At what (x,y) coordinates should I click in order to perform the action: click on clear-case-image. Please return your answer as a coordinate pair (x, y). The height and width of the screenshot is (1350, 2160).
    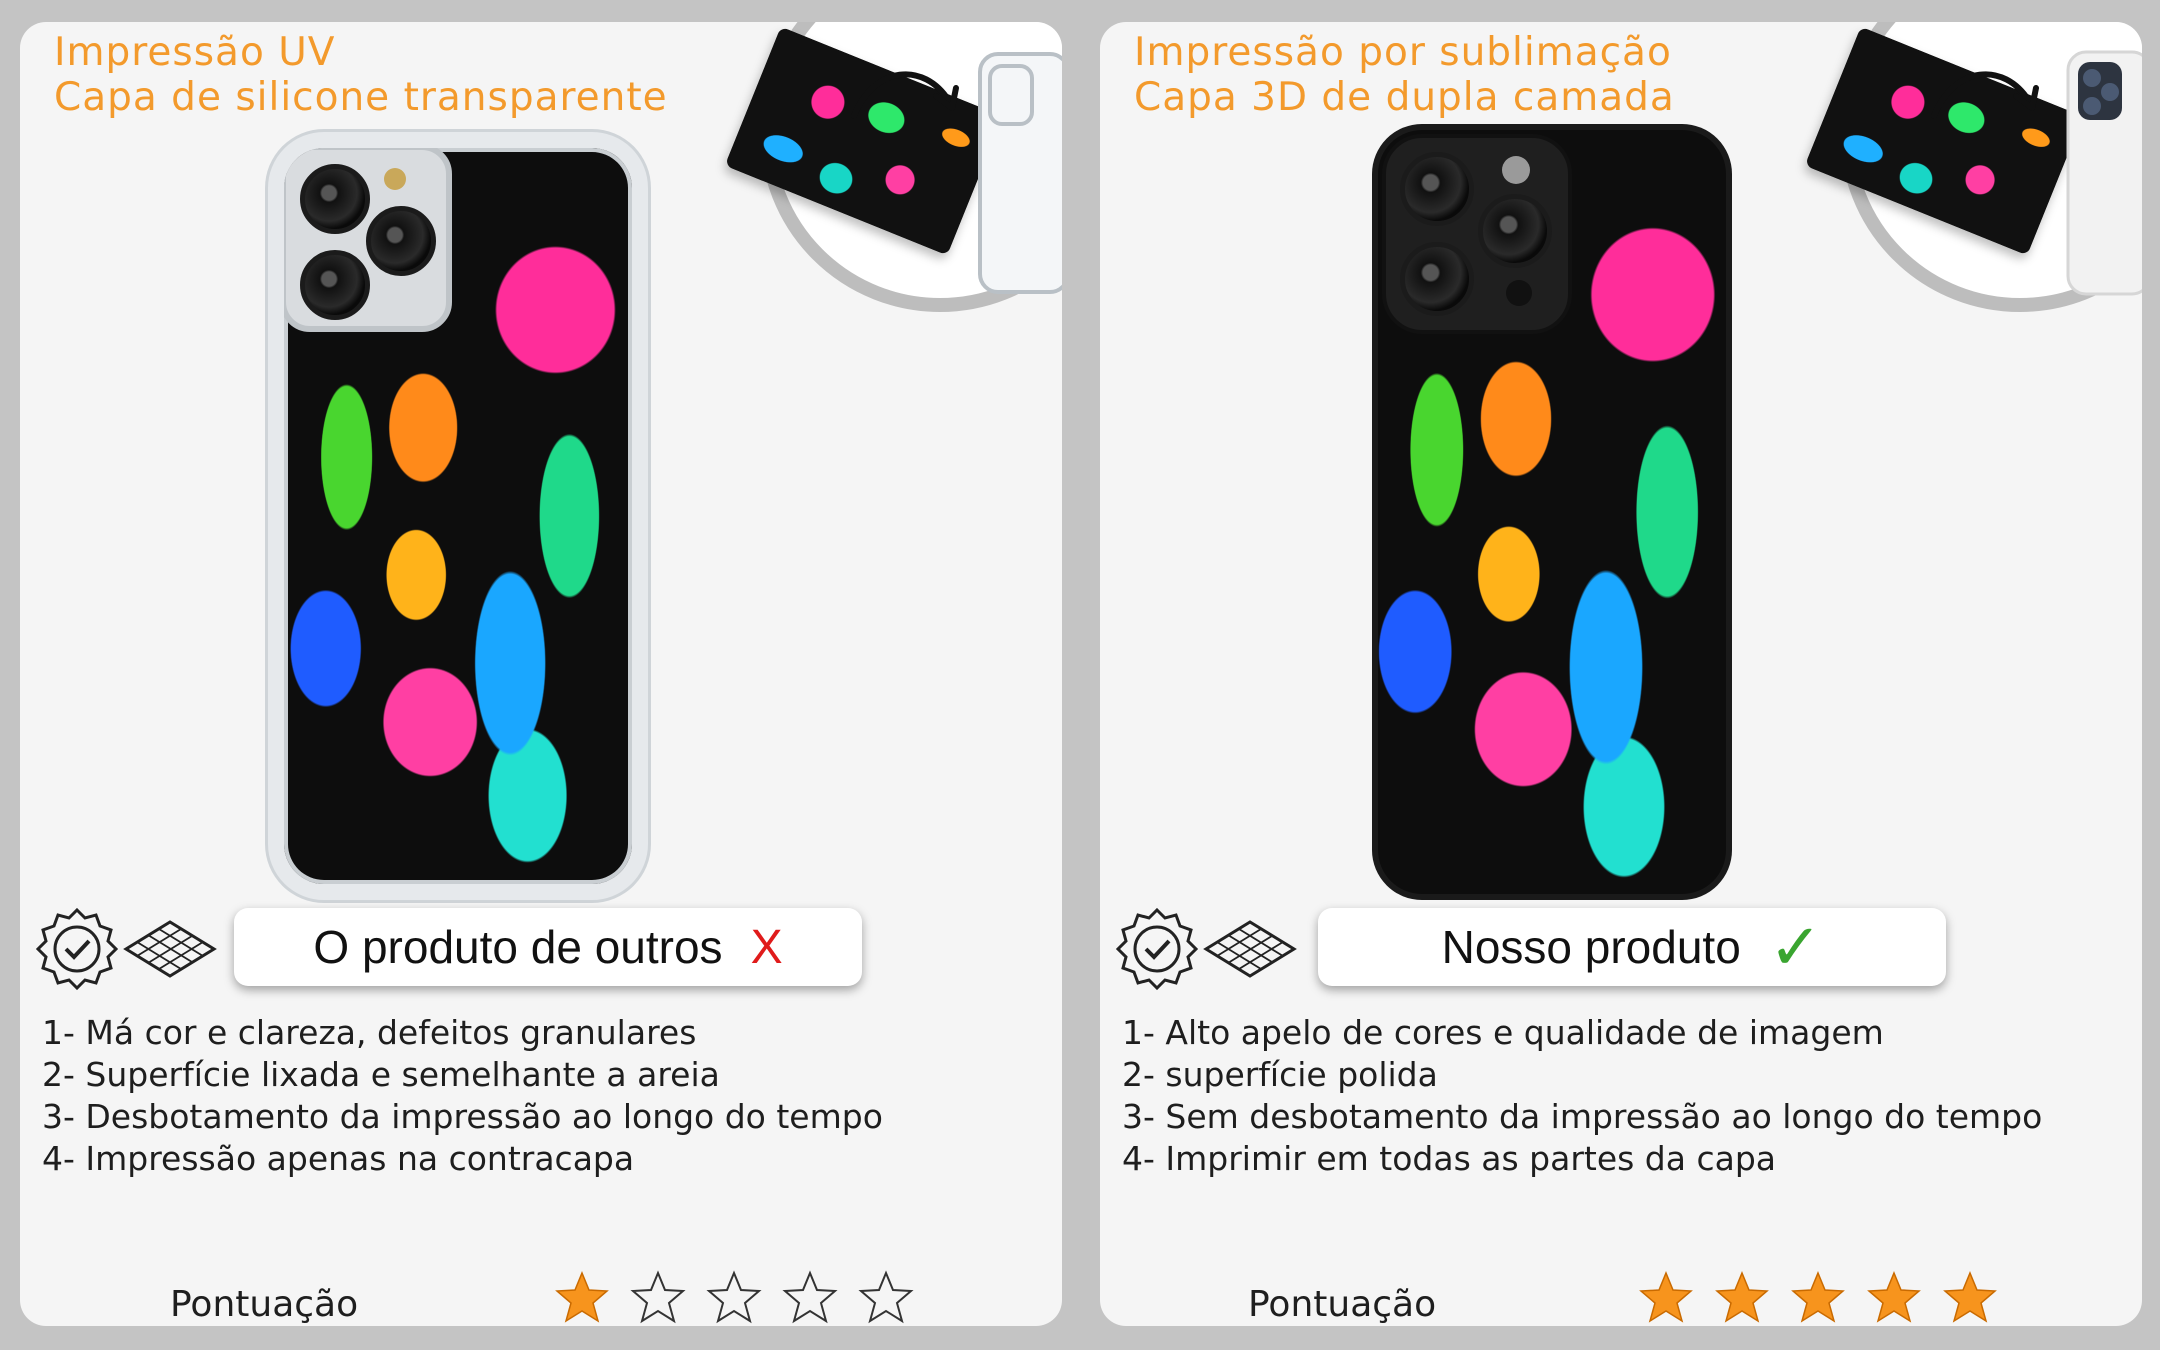
    Looking at the image, I should click on (1020, 173).